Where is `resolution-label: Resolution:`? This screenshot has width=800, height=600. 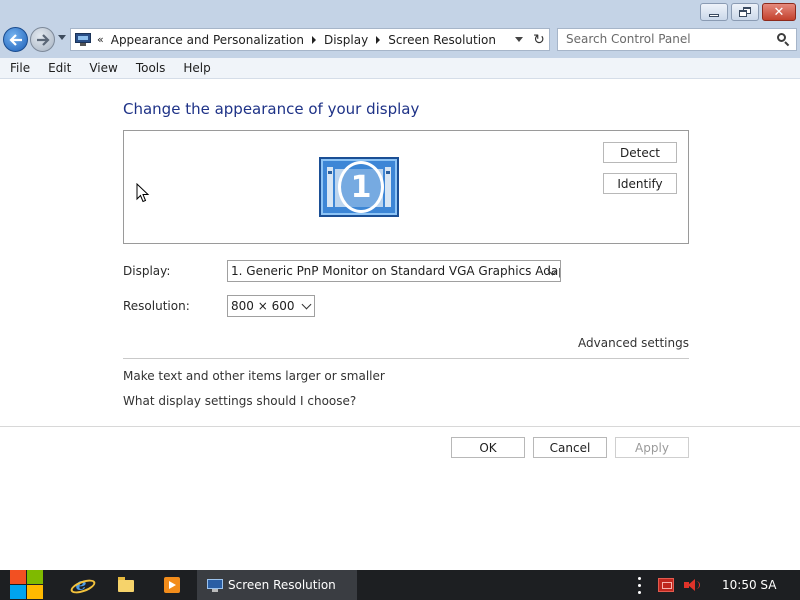
resolution-label: Resolution: is located at coordinates (156, 306).